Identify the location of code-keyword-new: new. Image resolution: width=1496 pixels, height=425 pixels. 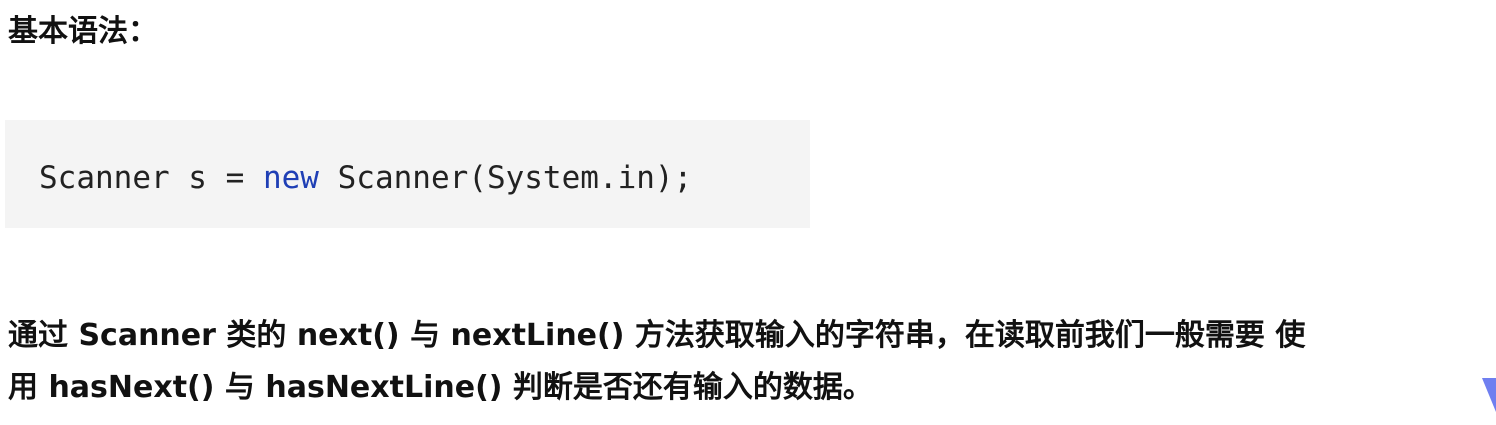
(290, 178).